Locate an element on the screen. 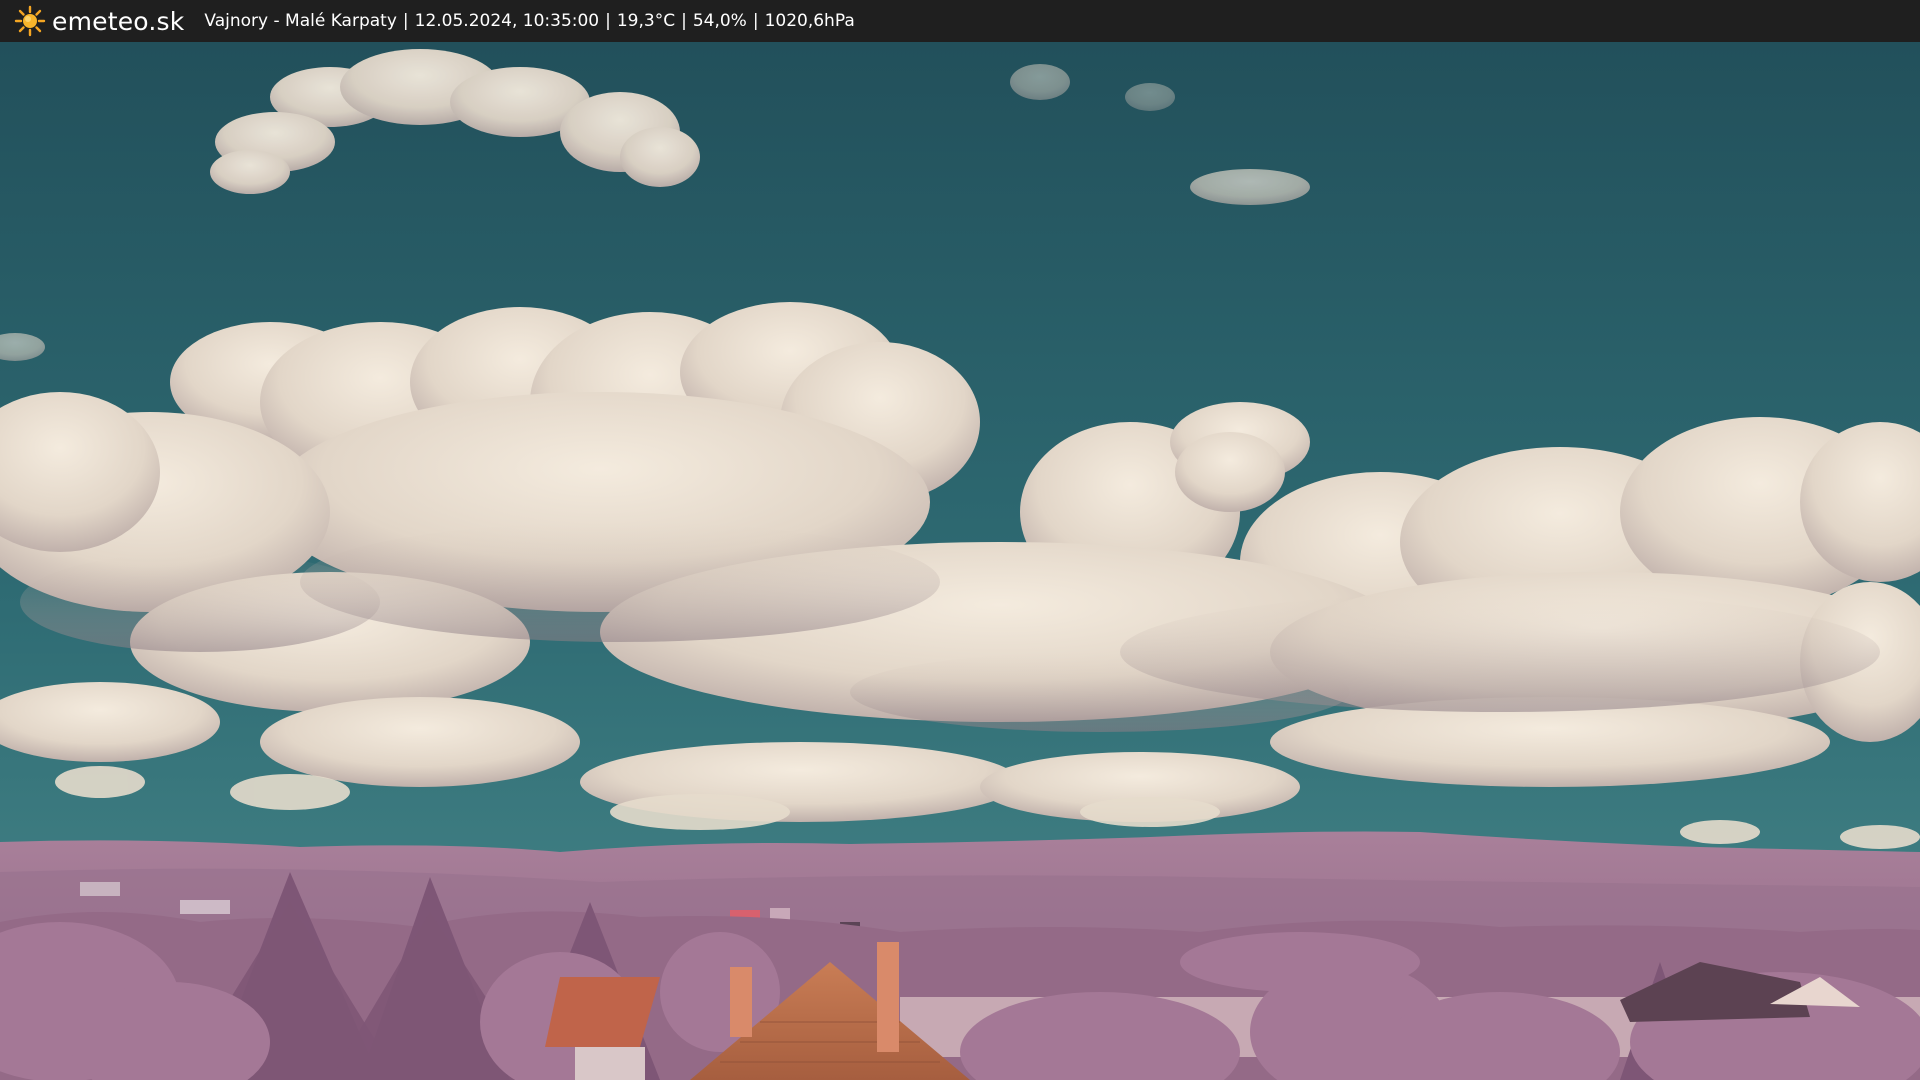 The width and height of the screenshot is (1920, 1080). brand-name: emeteo.sk is located at coordinates (118, 21).